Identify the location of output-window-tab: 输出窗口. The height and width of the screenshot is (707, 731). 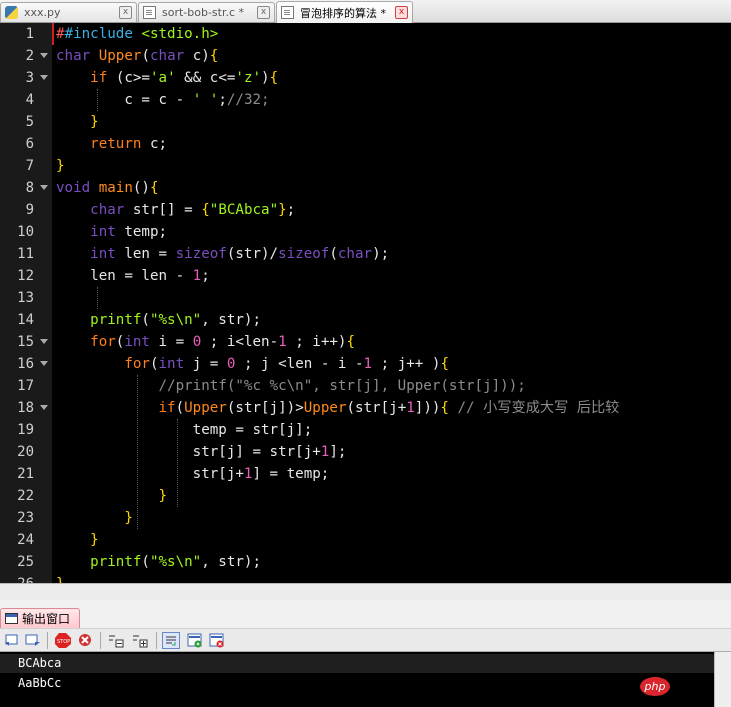
(40, 618).